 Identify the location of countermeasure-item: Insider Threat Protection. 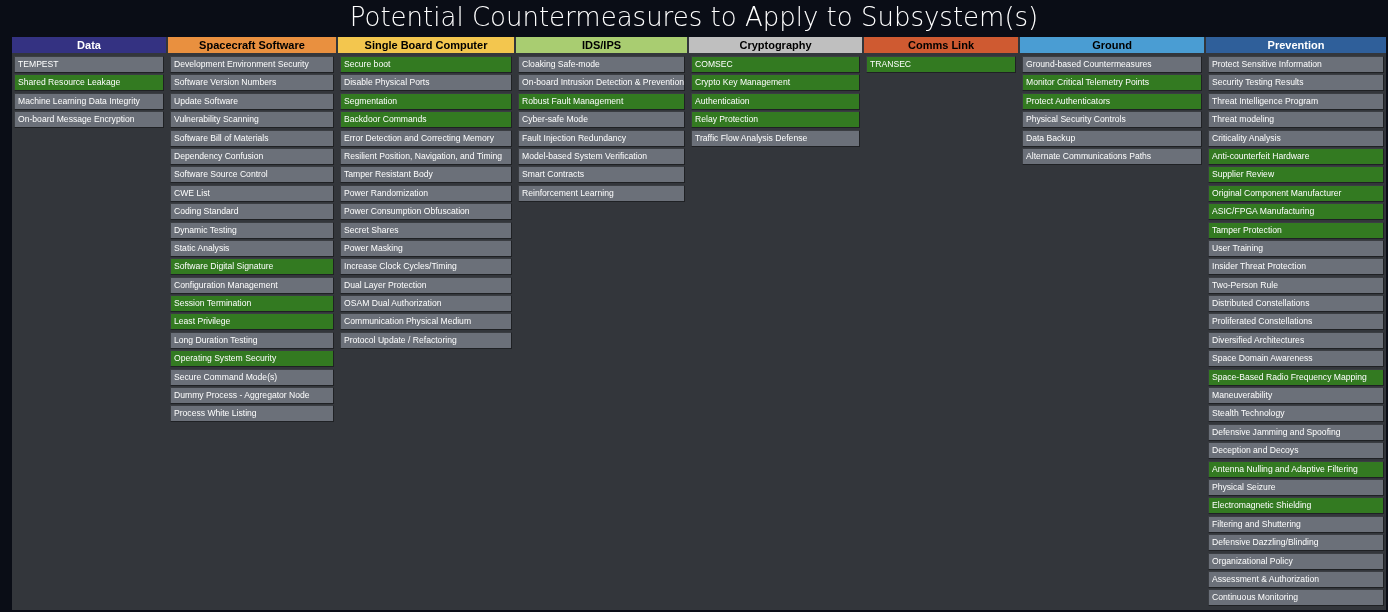
(1296, 267).